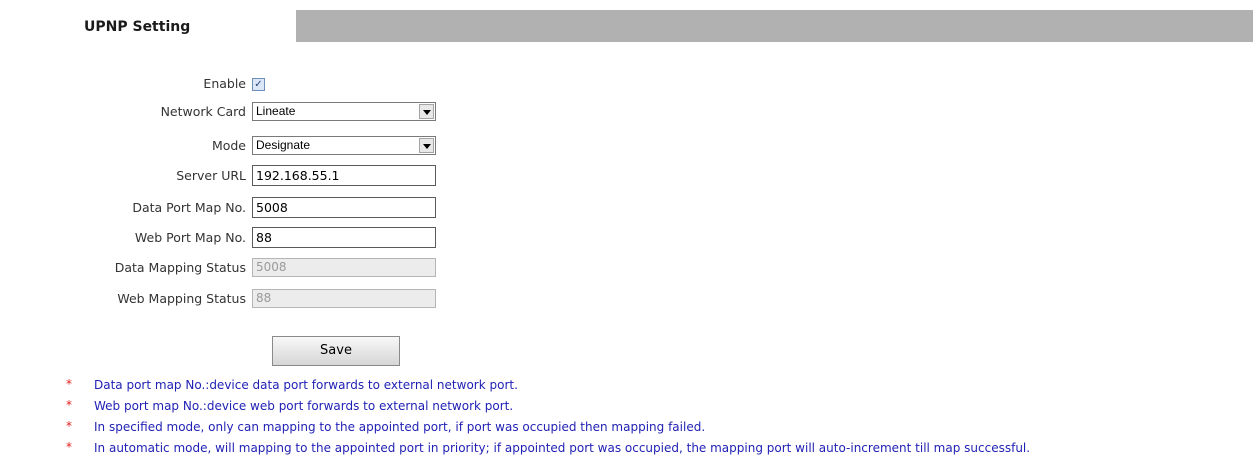 The image size is (1253, 466). Describe the element at coordinates (181, 298) in the screenshot. I see `web-status-label: Web Mapping Status` at that location.